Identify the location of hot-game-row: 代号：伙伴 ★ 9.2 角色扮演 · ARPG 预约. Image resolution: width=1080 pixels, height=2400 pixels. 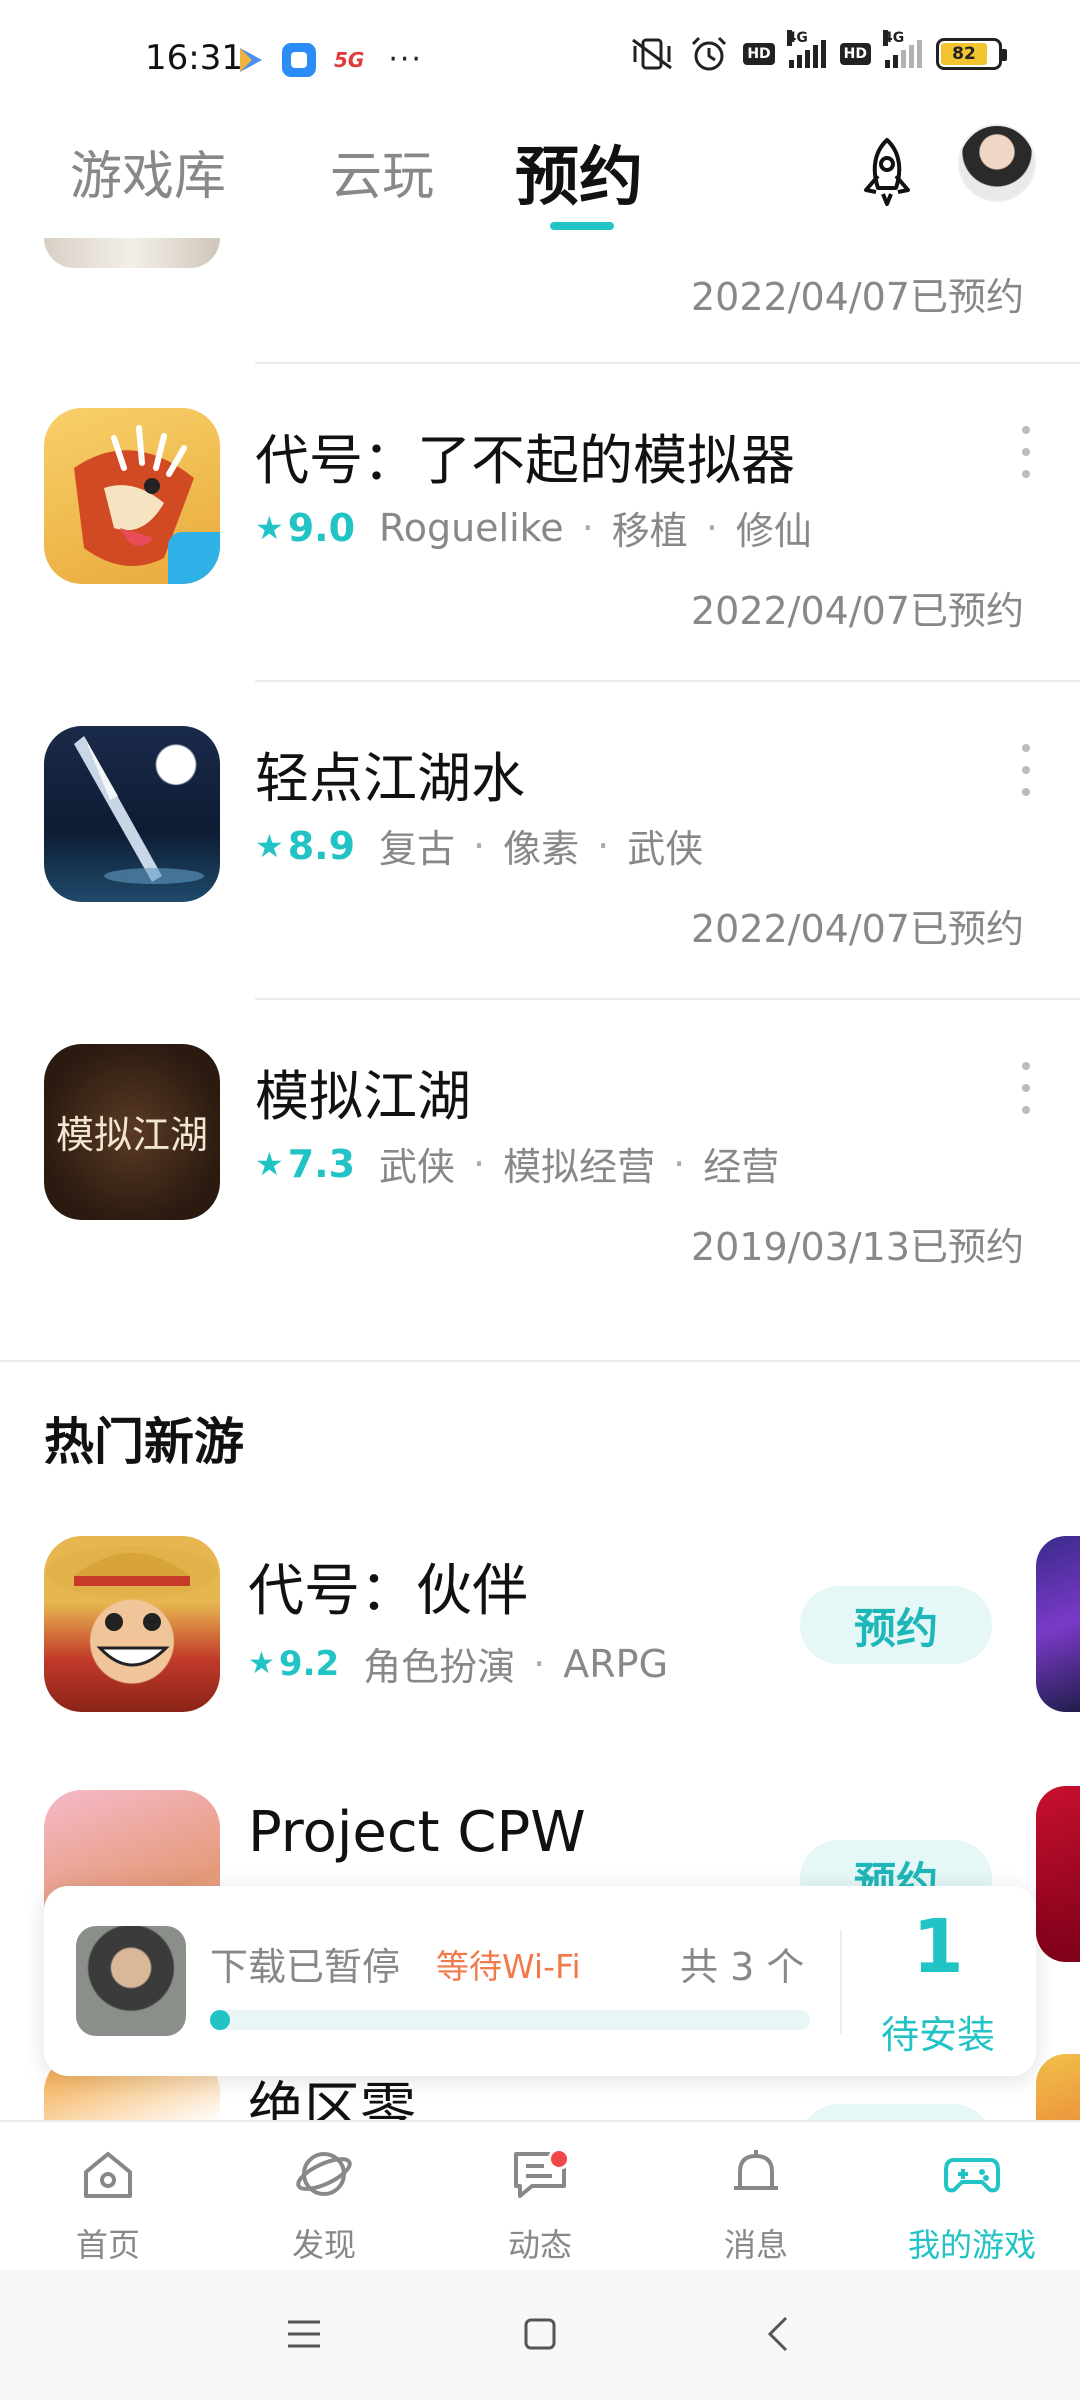
(540, 1656).